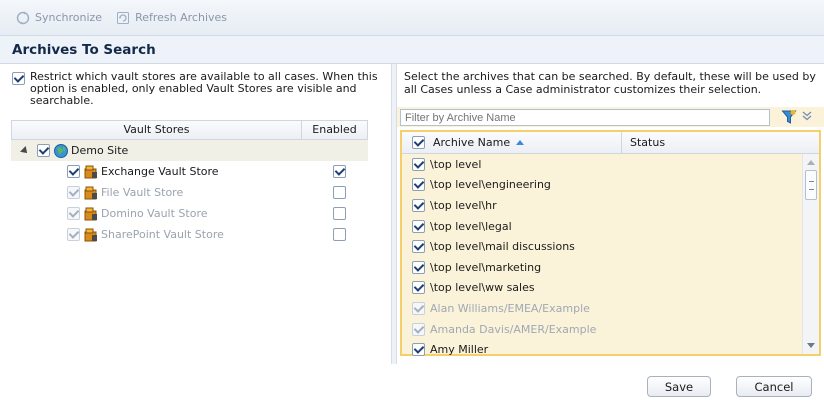 The height and width of the screenshot is (400, 824). I want to click on tree-row-vault-store: Exchange Vault Store, so click(189, 171).